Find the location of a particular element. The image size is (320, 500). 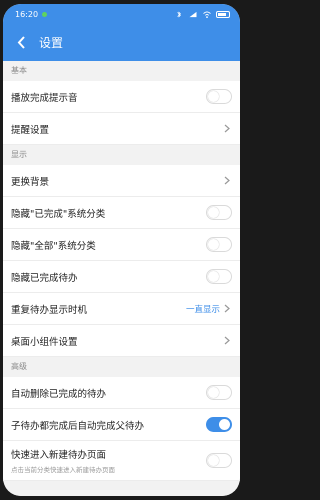

setting-label: 桌面小组件设置 is located at coordinates (44, 342).